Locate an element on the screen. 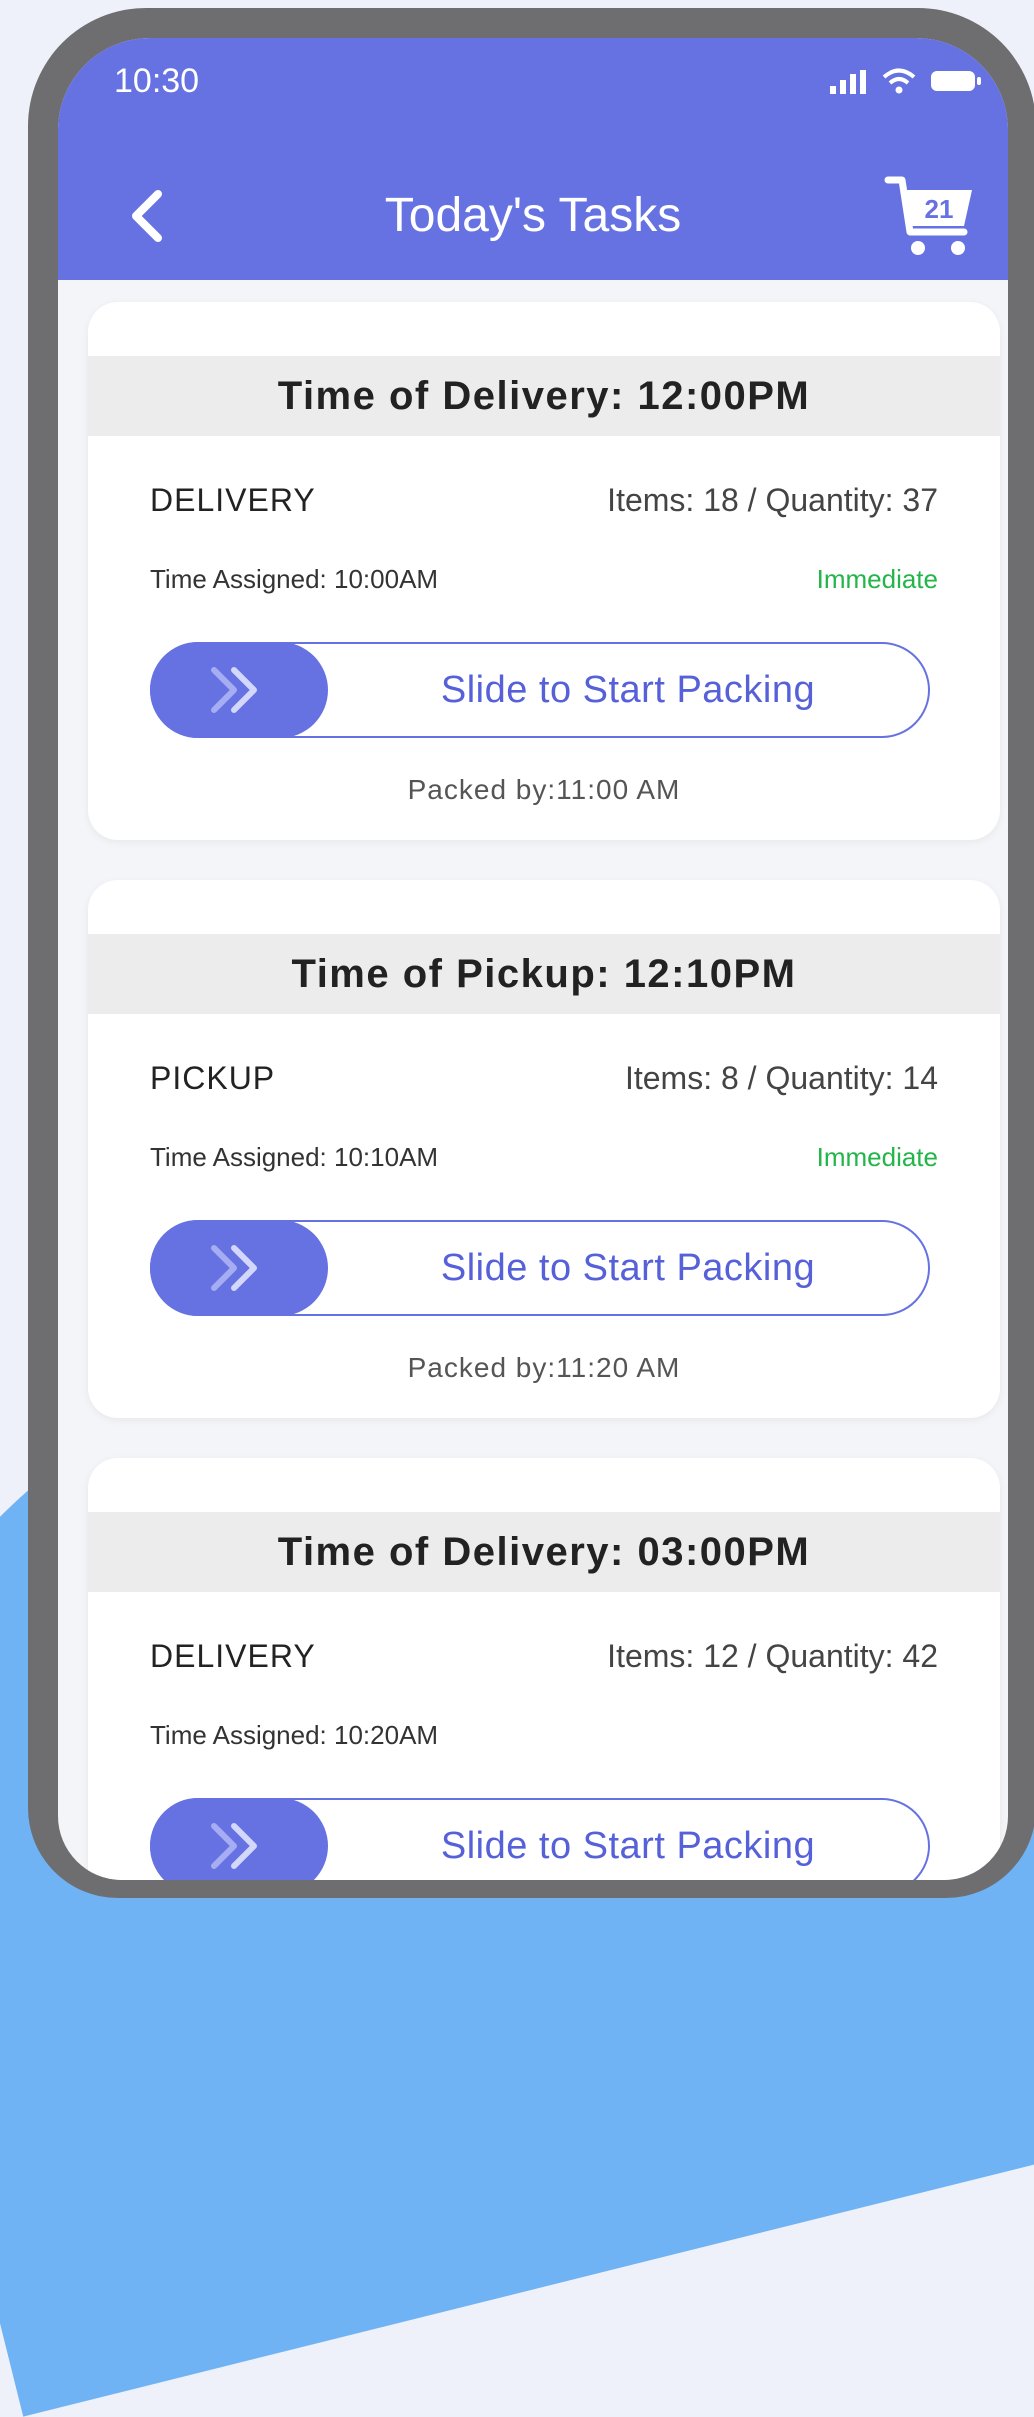  cart-count-badge: 21 is located at coordinates (939, 209).